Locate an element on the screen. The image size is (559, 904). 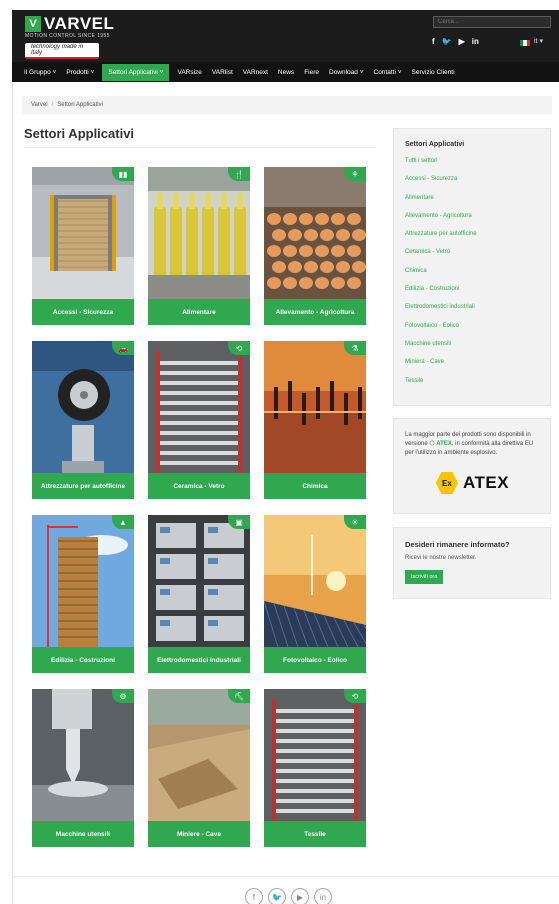
sector-card: ⟲ Tessile is located at coordinates (315, 768).